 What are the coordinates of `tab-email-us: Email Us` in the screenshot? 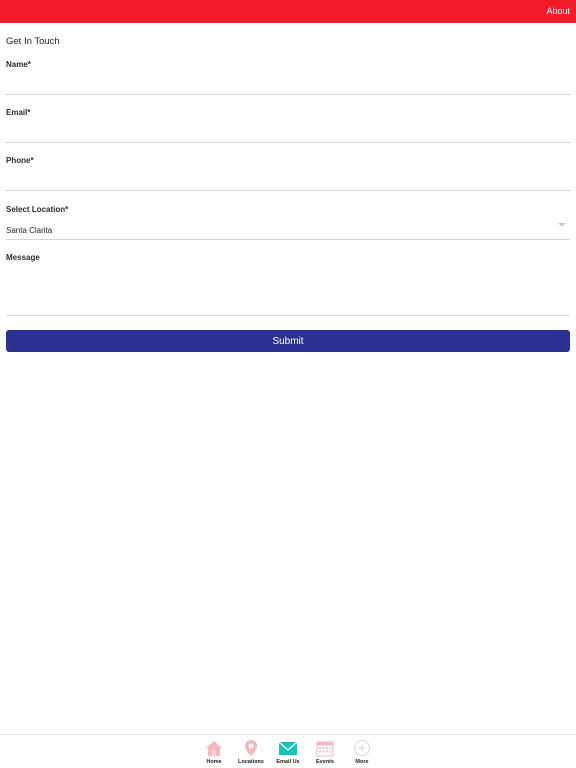 It's located at (288, 753).